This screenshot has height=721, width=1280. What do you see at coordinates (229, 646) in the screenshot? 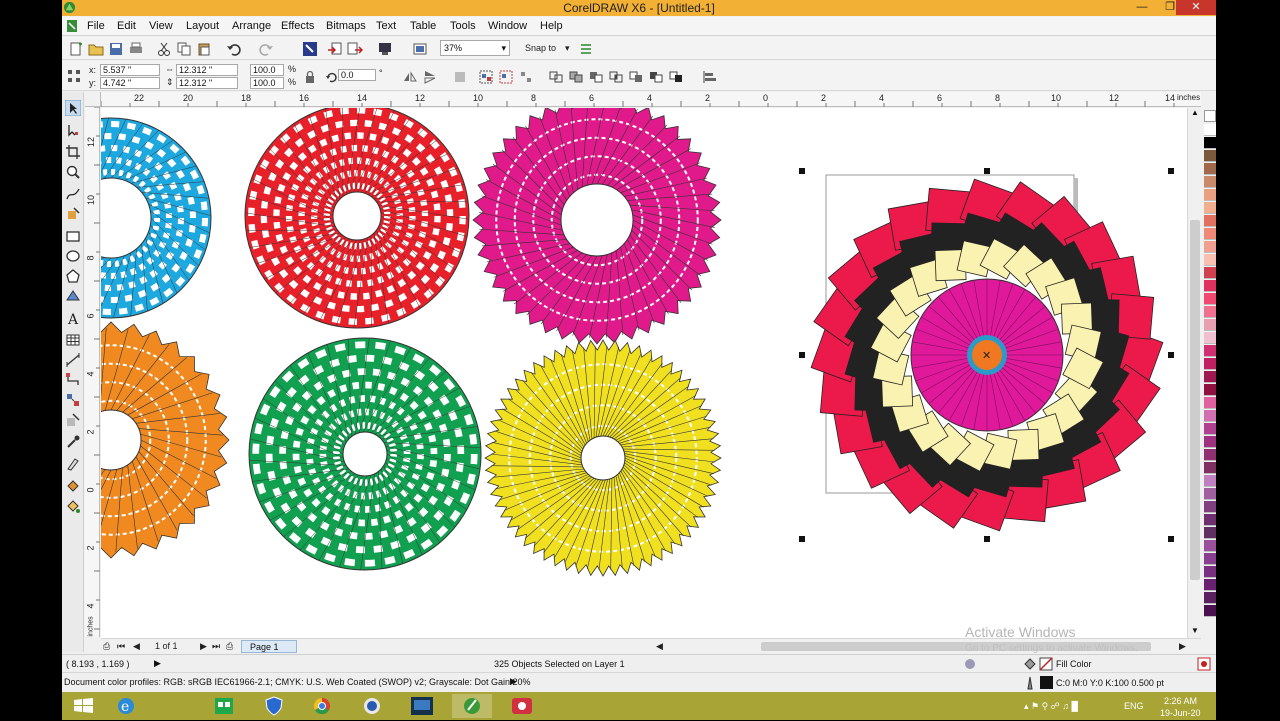
I see `add-page-end-icon: ⎙` at bounding box center [229, 646].